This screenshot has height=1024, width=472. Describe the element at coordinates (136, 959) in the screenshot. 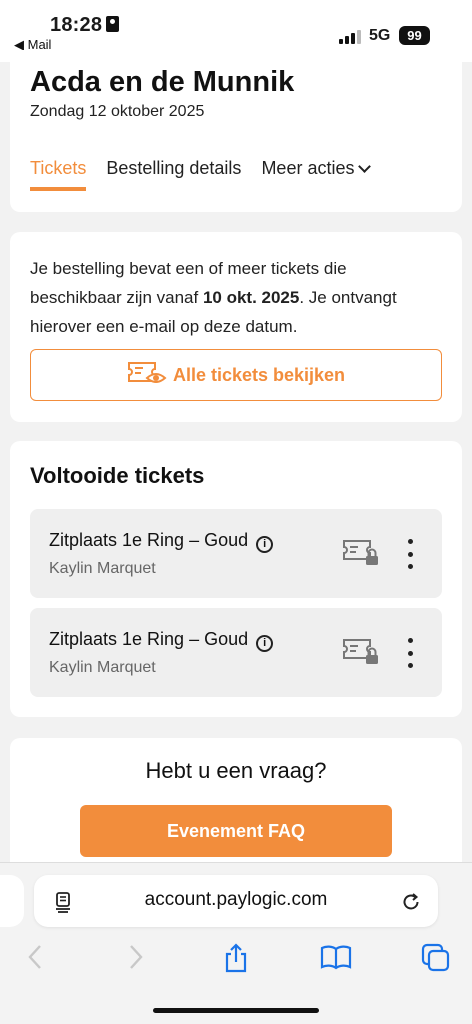

I see `forward-icon` at that location.